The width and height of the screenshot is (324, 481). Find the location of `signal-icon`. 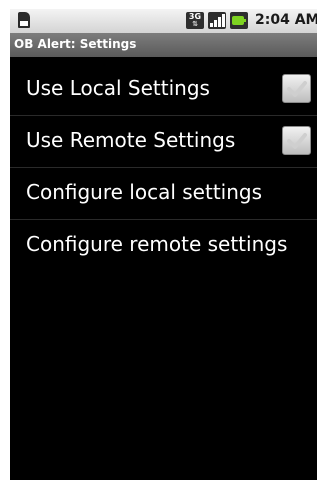

signal-icon is located at coordinates (217, 20).